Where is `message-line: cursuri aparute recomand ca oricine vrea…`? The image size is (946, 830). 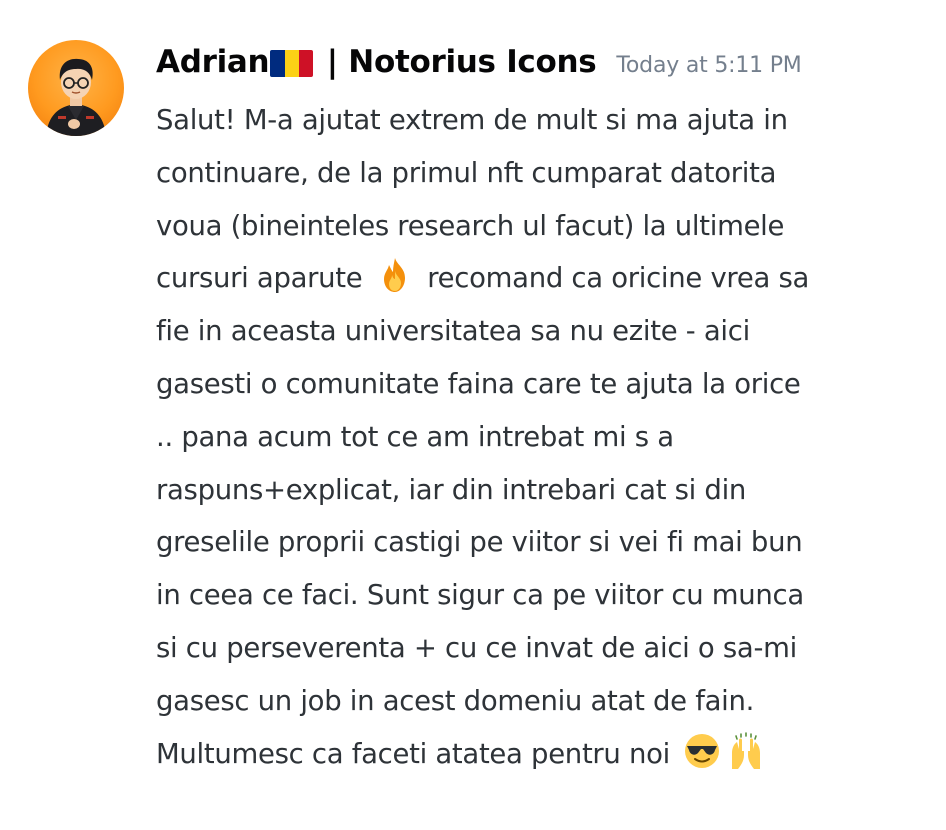 message-line: cursuri aparute recomand ca oricine vrea… is located at coordinates (546, 278).